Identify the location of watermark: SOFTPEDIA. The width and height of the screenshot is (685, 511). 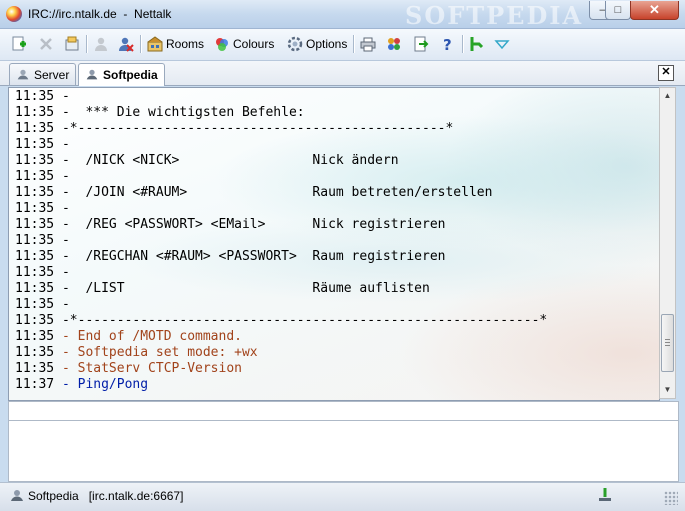
(494, 15).